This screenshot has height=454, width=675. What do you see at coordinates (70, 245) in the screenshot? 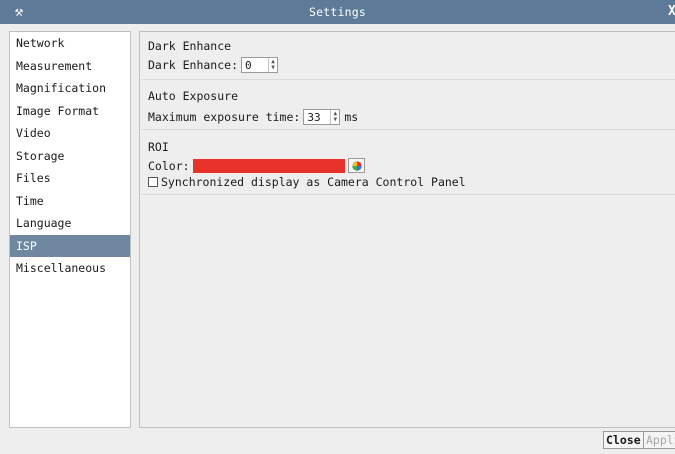
I see `sidebar-item-isp: ISP` at bounding box center [70, 245].